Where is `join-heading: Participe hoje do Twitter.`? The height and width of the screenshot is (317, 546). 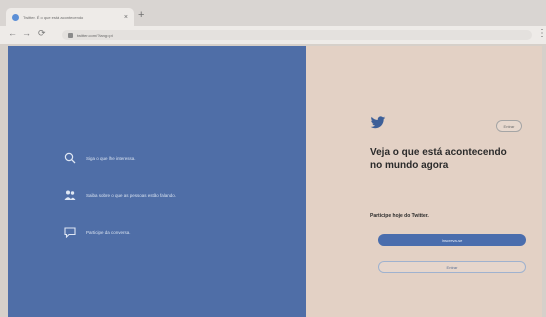
join-heading: Participe hoje do Twitter. is located at coordinates (399, 216).